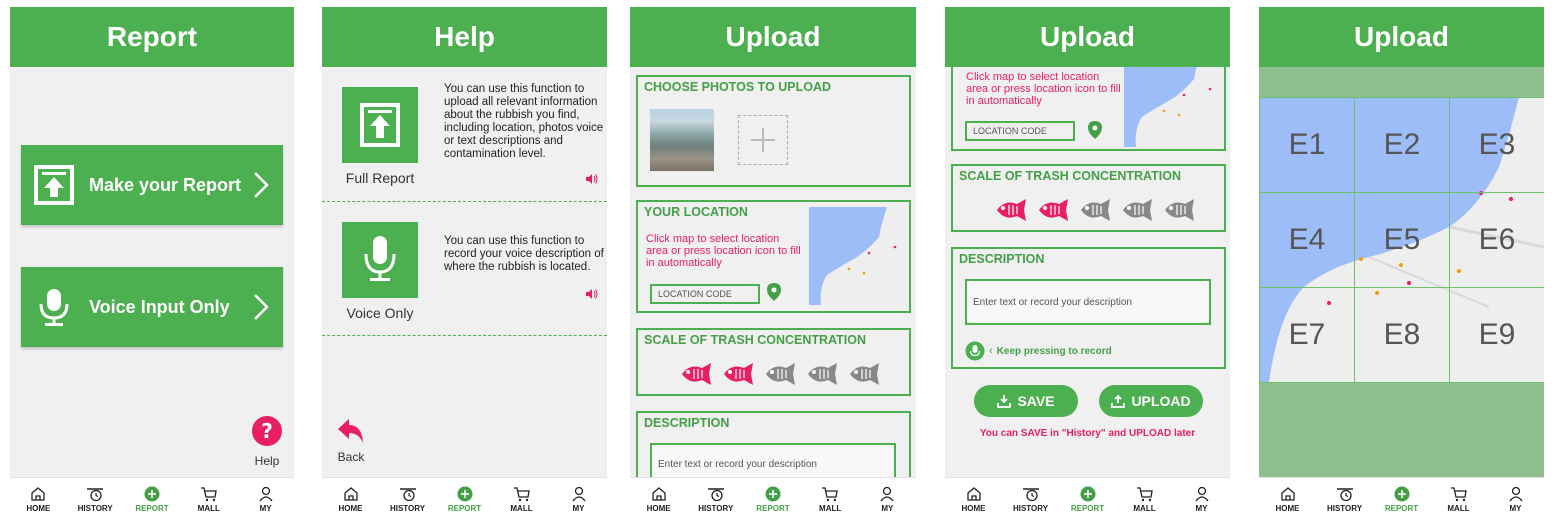 The image size is (1555, 525). Describe the element at coordinates (991, 351) in the screenshot. I see `chevron-left-icon: ‹` at that location.